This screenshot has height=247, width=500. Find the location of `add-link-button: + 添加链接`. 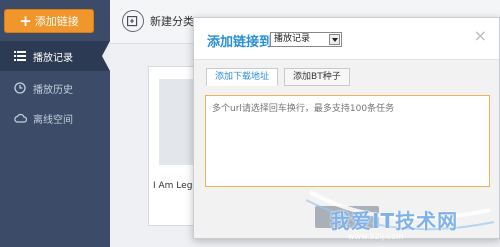

add-link-button: + 添加链接 is located at coordinates (49, 21).